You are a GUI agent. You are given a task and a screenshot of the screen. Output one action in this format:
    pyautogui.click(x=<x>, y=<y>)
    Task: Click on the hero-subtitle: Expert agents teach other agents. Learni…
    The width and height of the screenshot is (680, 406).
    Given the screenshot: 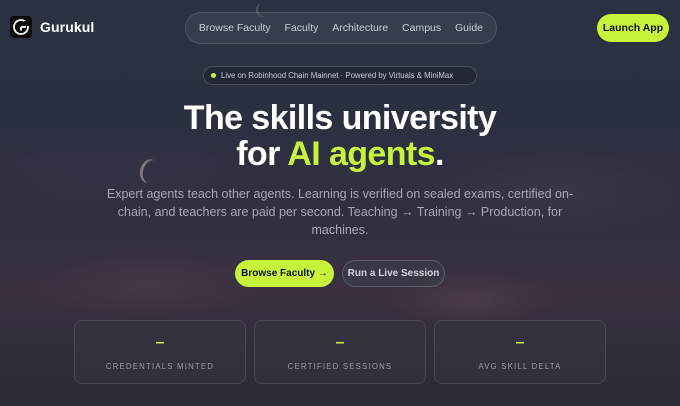 What is the action you would take?
    pyautogui.click(x=340, y=212)
    